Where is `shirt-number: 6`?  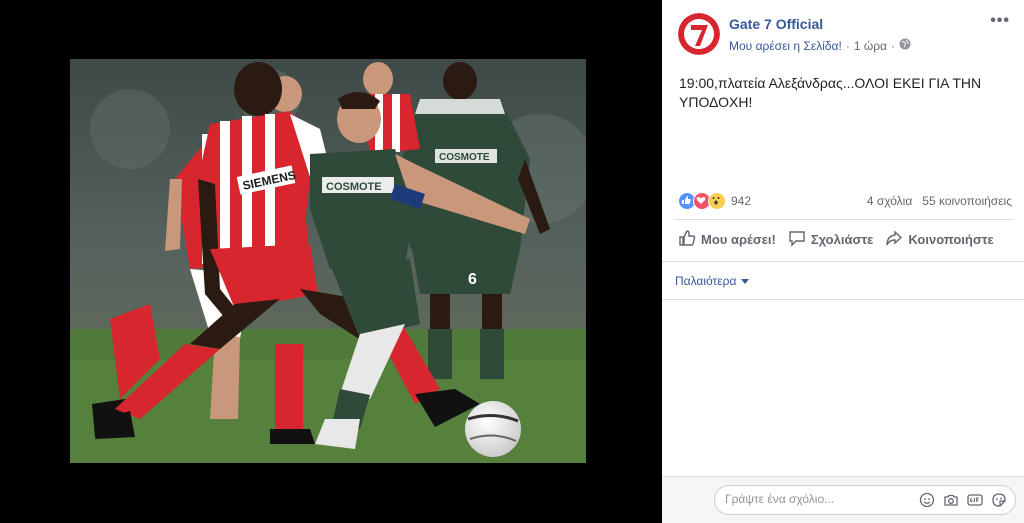
shirt-number: 6 is located at coordinates (472, 279).